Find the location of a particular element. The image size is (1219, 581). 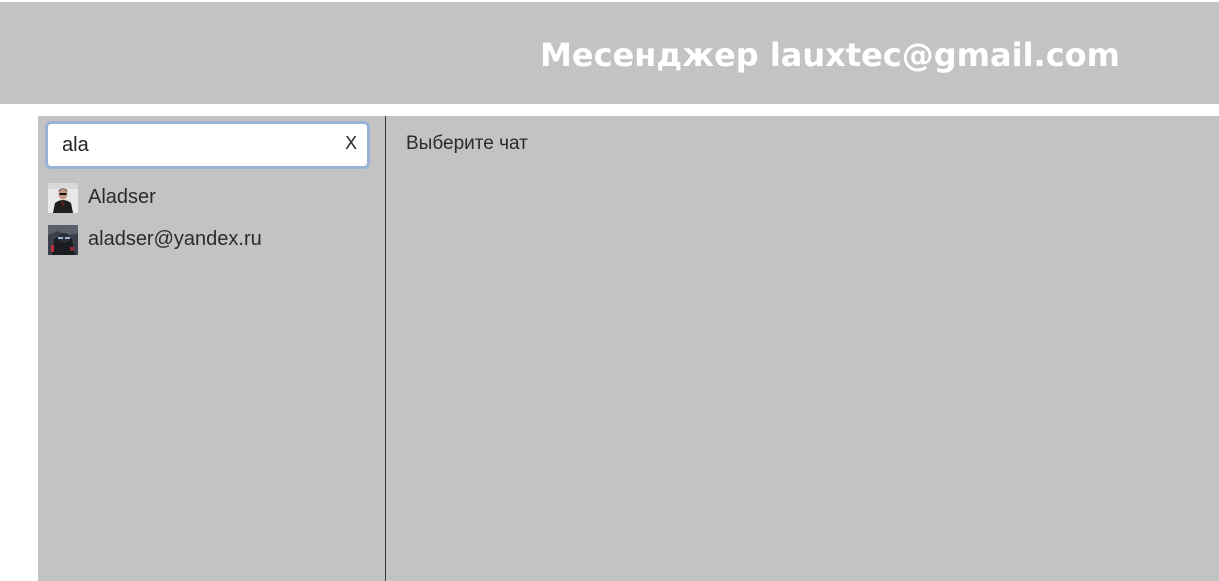

clear-search-button: X is located at coordinates (351, 144).